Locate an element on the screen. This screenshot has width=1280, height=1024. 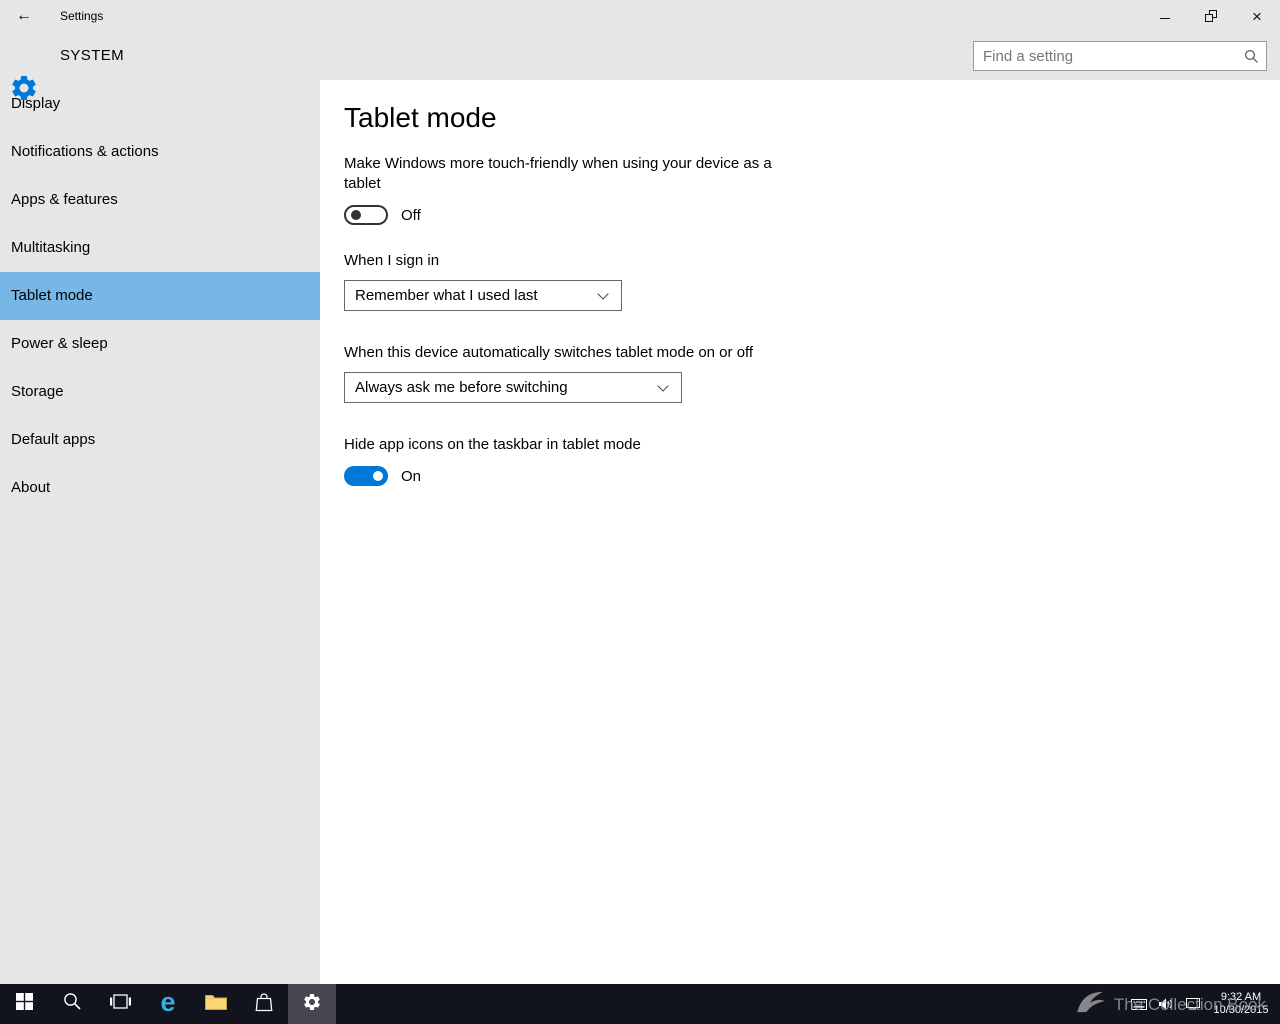
network-icon is located at coordinates (1193, 1004).